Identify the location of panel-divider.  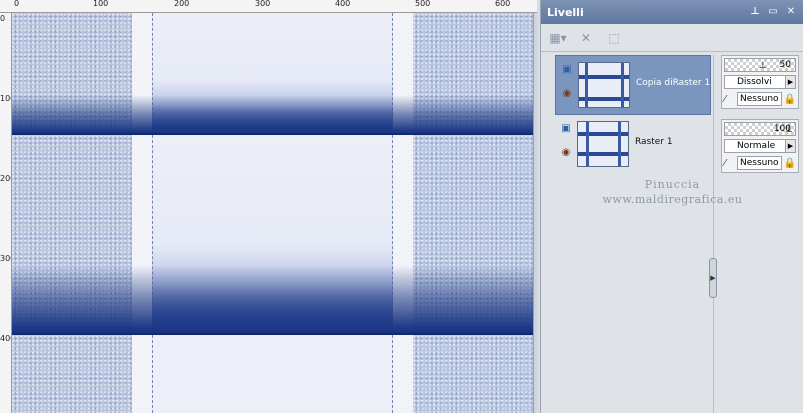
(713, 234).